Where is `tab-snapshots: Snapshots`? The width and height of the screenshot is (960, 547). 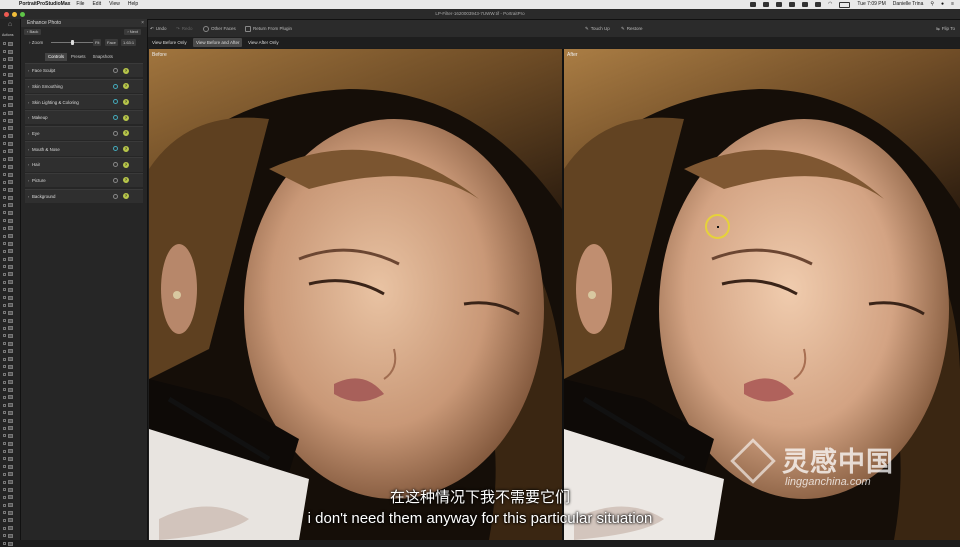
tab-snapshots: Snapshots is located at coordinates (103, 57).